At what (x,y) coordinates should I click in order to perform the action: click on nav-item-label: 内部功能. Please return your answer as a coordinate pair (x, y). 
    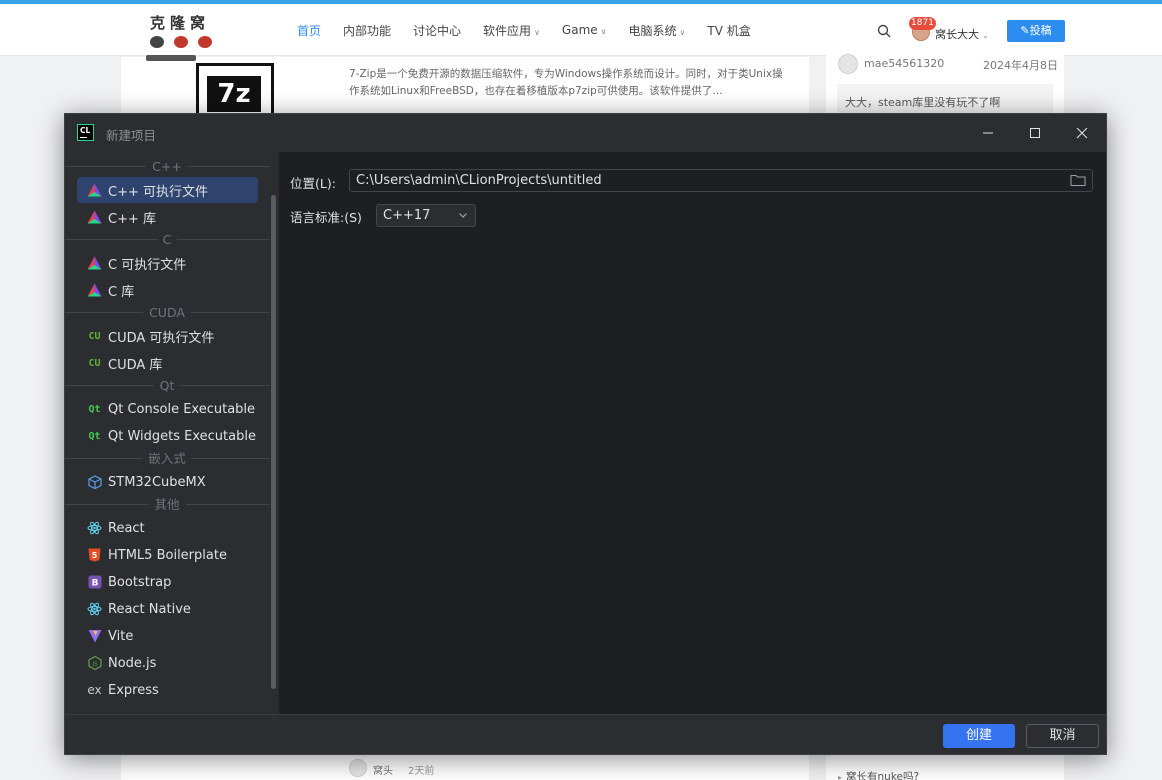
    Looking at the image, I should click on (367, 30).